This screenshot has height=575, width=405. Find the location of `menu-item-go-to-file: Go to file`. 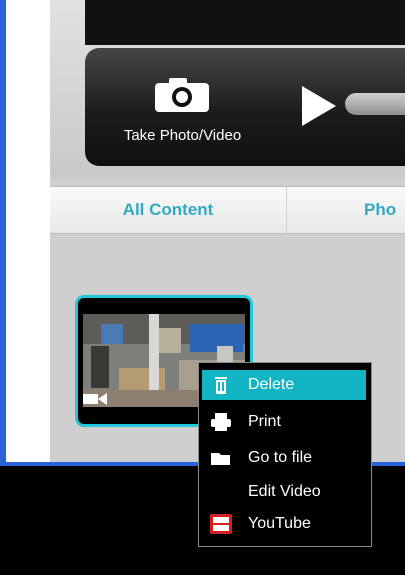

menu-item-go-to-file: Go to file is located at coordinates (284, 458).